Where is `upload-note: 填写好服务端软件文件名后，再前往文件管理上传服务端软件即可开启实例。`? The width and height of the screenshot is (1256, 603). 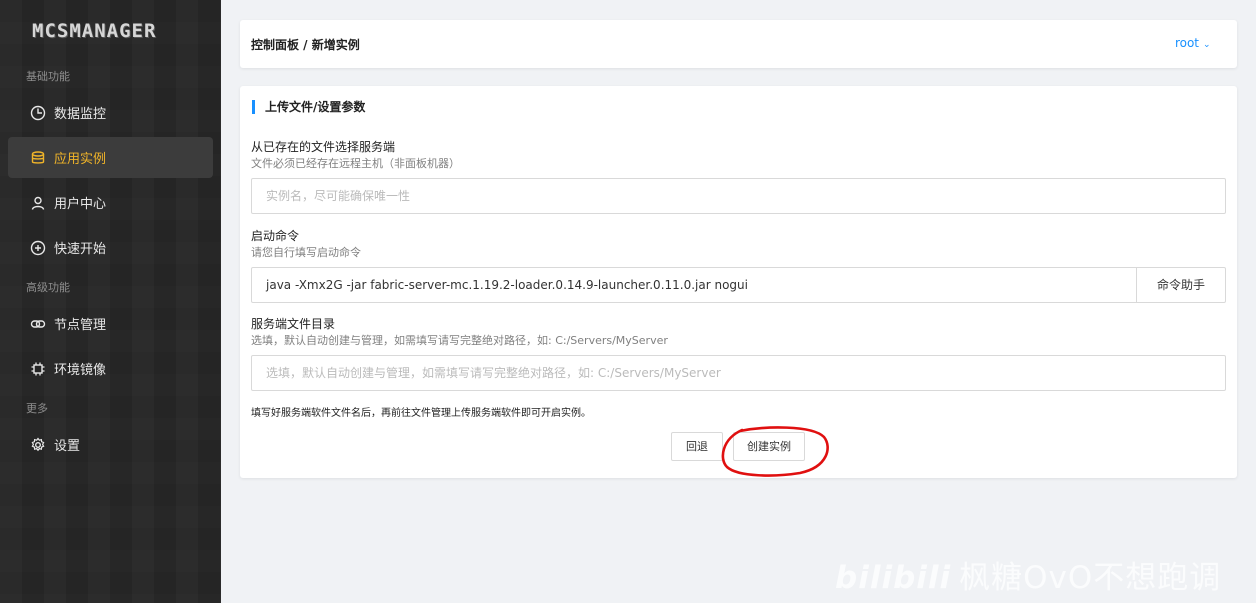 upload-note: 填写好服务端软件文件名后，再前往文件管理上传服务端软件即可开启实例。 is located at coordinates (421, 413).